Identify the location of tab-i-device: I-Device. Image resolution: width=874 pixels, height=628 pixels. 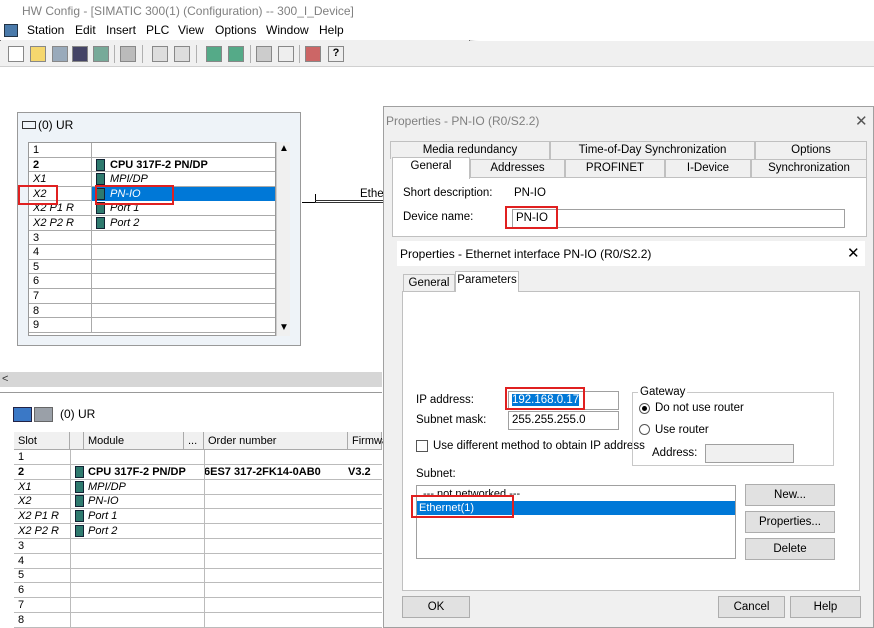
(708, 168).